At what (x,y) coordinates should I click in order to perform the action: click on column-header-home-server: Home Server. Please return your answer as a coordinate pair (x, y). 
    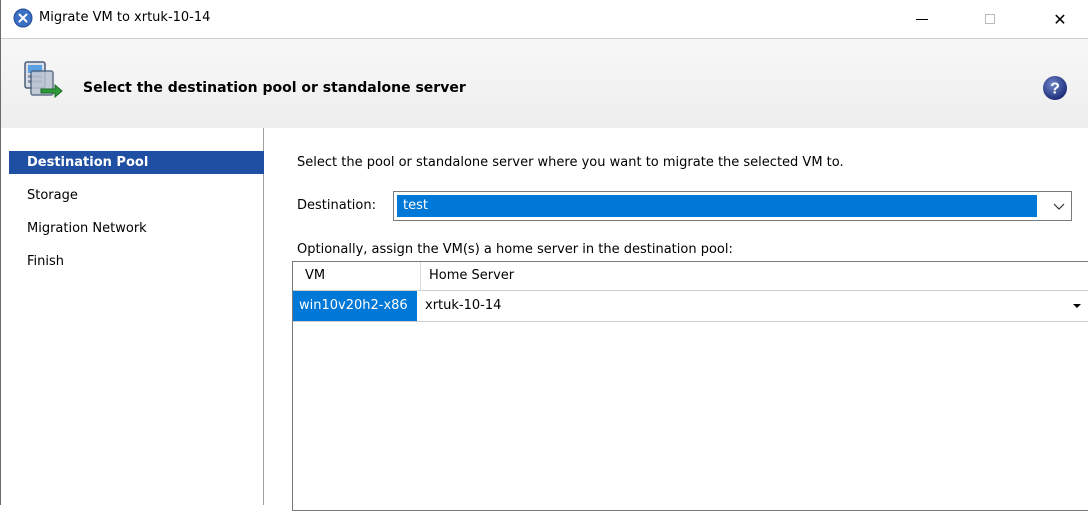
    Looking at the image, I should click on (471, 275).